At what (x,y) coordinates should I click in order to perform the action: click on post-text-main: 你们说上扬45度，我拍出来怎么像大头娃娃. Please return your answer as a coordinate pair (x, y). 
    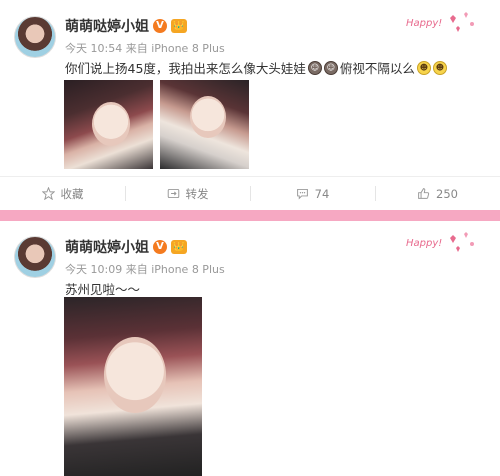
    Looking at the image, I should click on (185, 68).